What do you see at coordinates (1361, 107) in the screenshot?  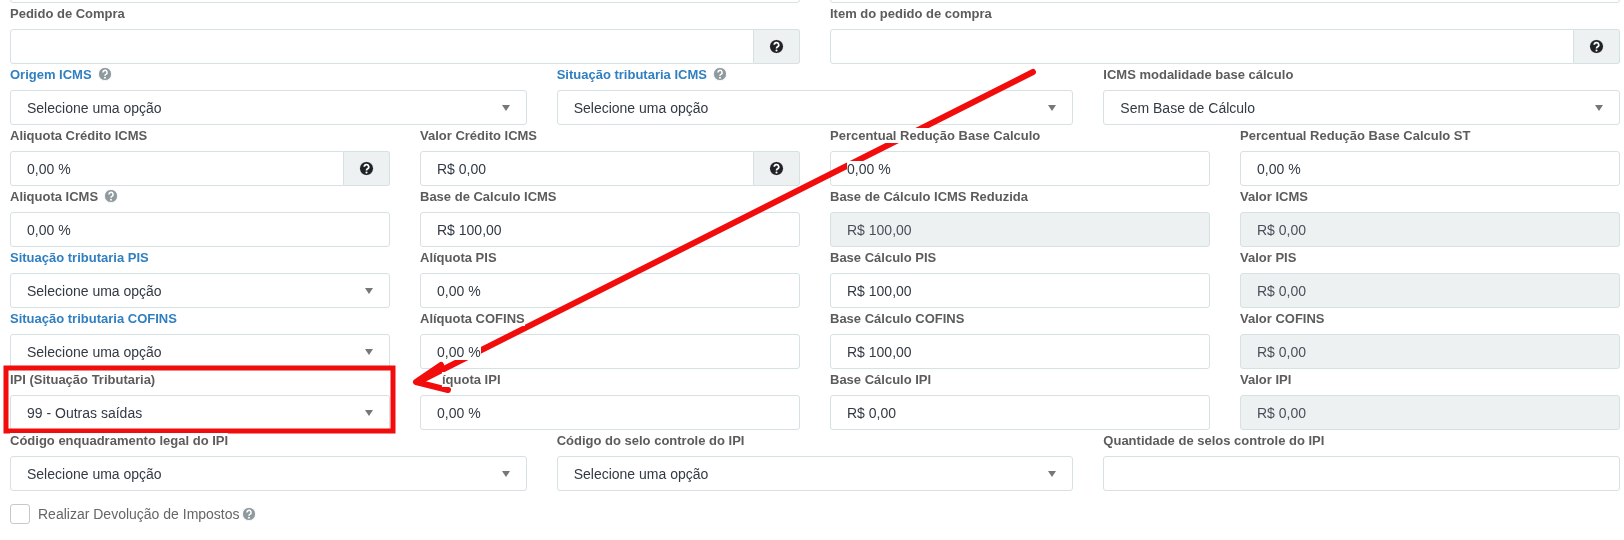 I see `select-field: Sem Base de Cálculo` at bounding box center [1361, 107].